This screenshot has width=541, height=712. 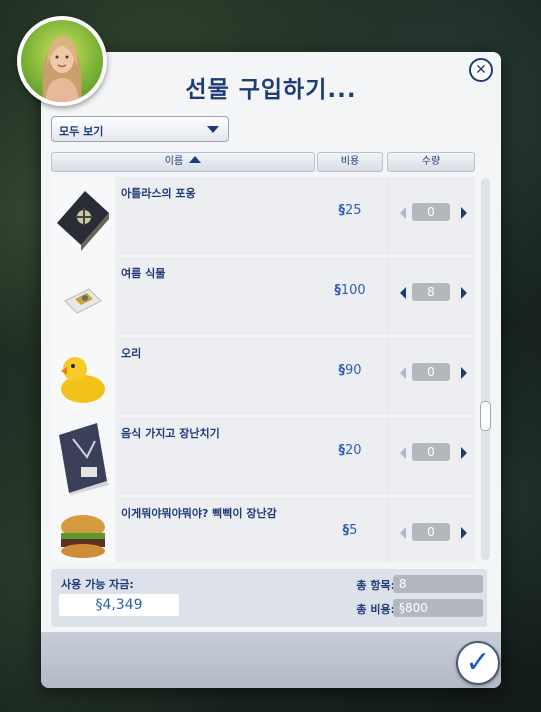 I want to click on item-price: §100, so click(x=350, y=290).